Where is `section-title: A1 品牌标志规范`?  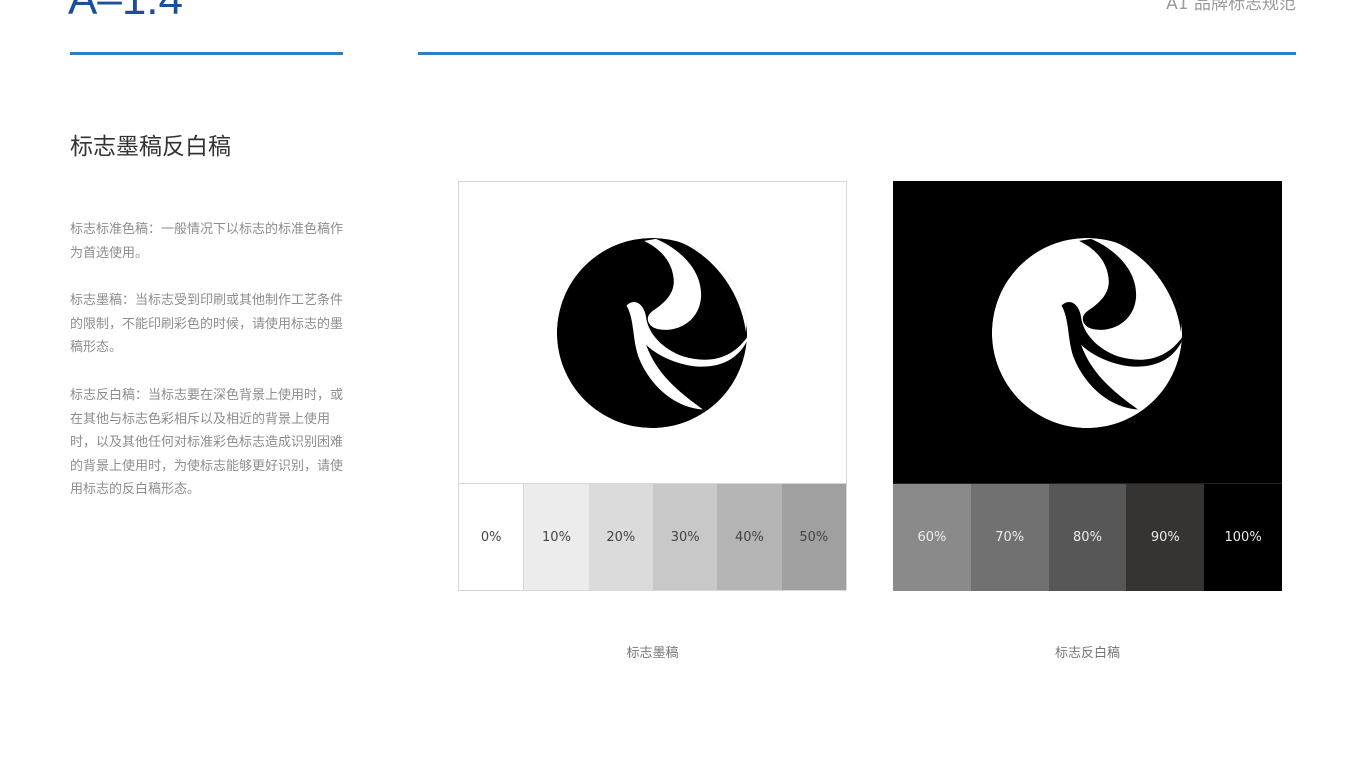
section-title: A1 品牌标志规范 is located at coordinates (1231, 7).